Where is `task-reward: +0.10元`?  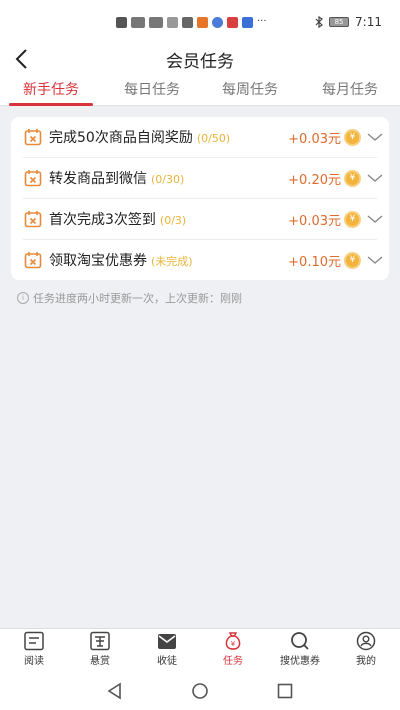 task-reward: +0.10元 is located at coordinates (314, 262).